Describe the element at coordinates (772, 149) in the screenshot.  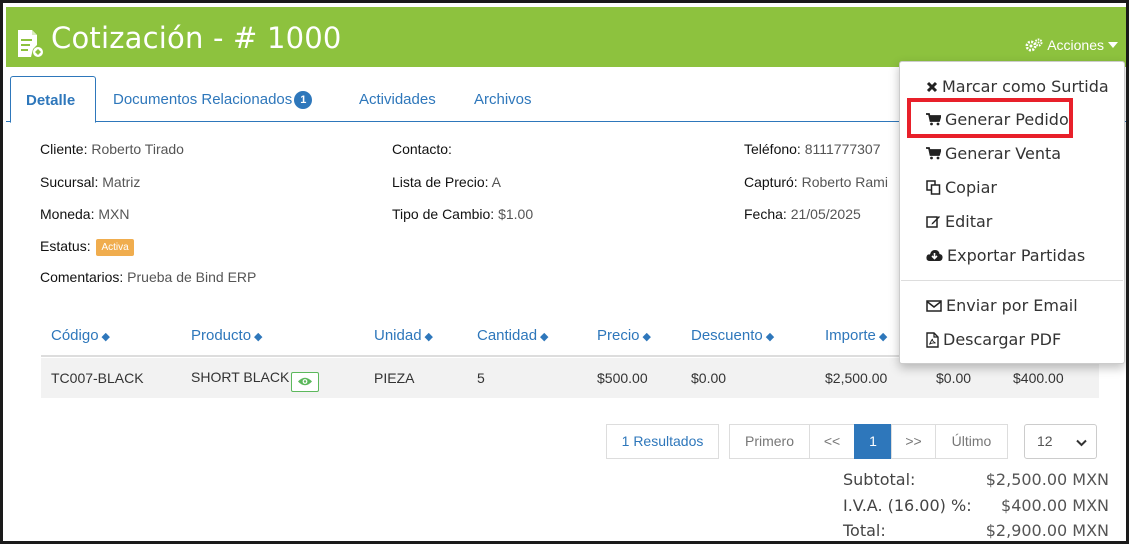
I see `field-label: Teléfono:` at that location.